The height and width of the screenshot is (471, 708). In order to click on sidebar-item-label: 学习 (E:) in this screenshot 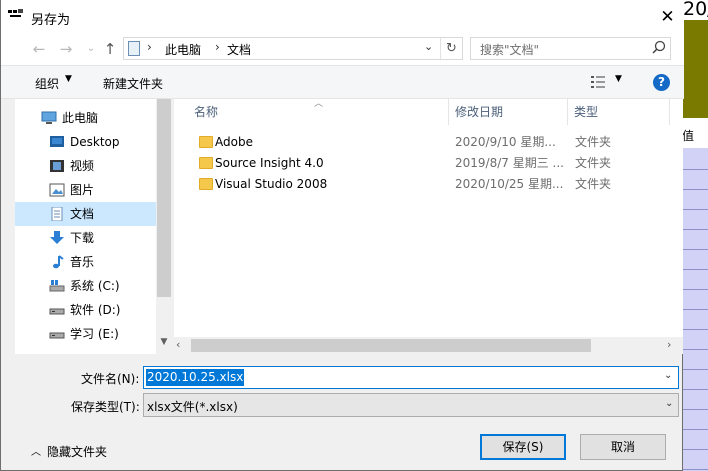, I will do `click(94, 334)`.